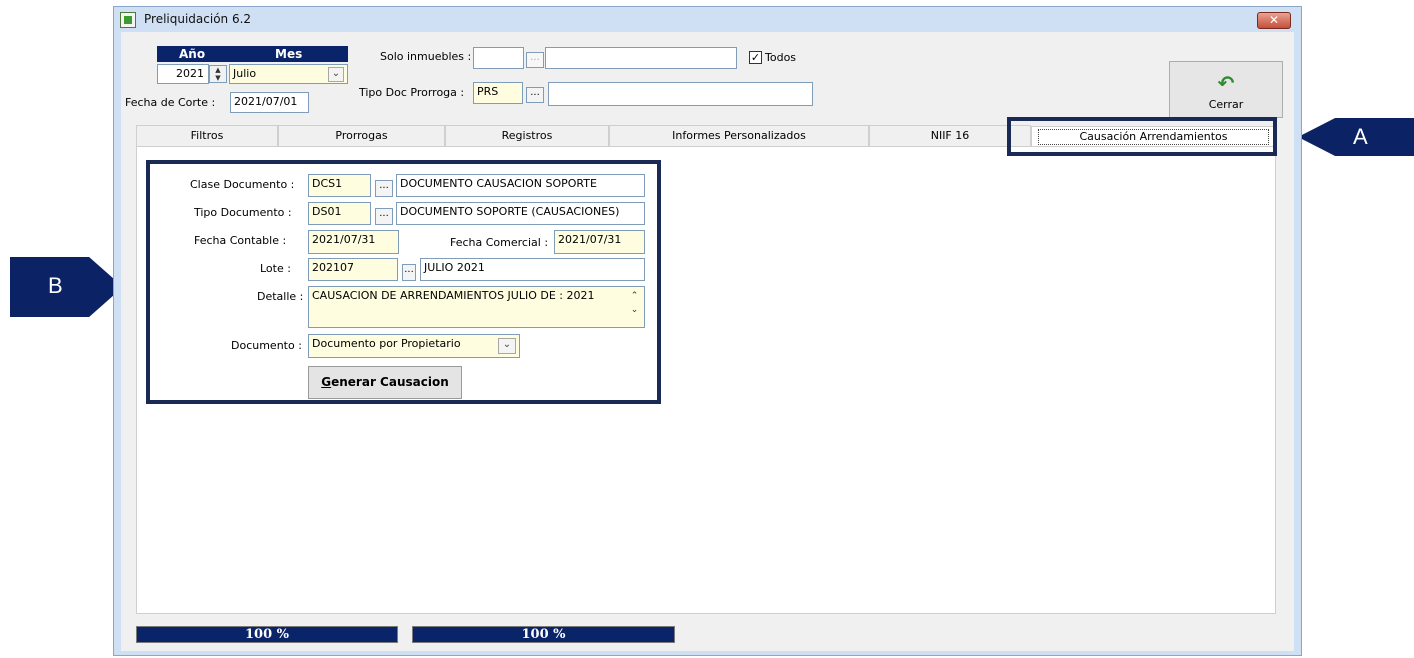  Describe the element at coordinates (66, 287) in the screenshot. I see `callout-b: B` at that location.